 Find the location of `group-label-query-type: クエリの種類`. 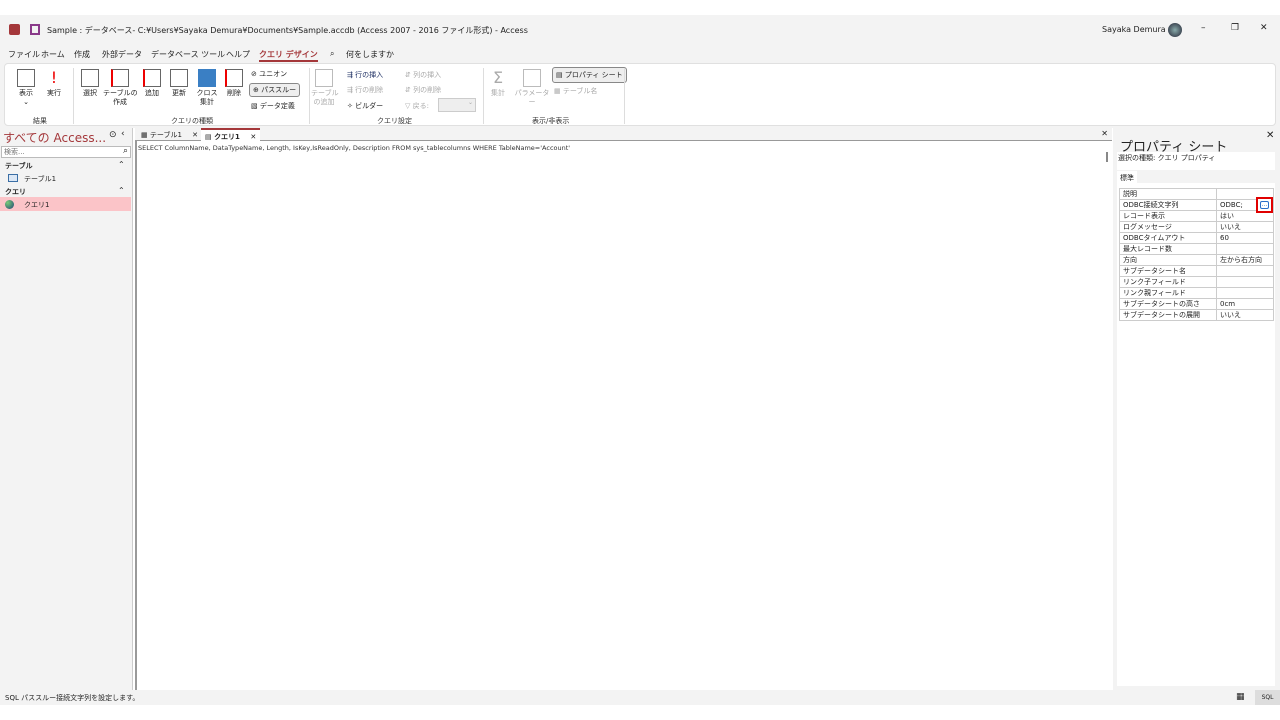

group-label-query-type: クエリの種類 is located at coordinates (192, 121).